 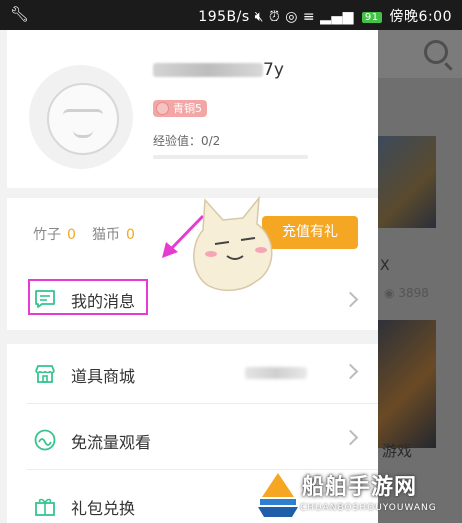 I want to click on cat-coin-value: 0, so click(x=130, y=235).